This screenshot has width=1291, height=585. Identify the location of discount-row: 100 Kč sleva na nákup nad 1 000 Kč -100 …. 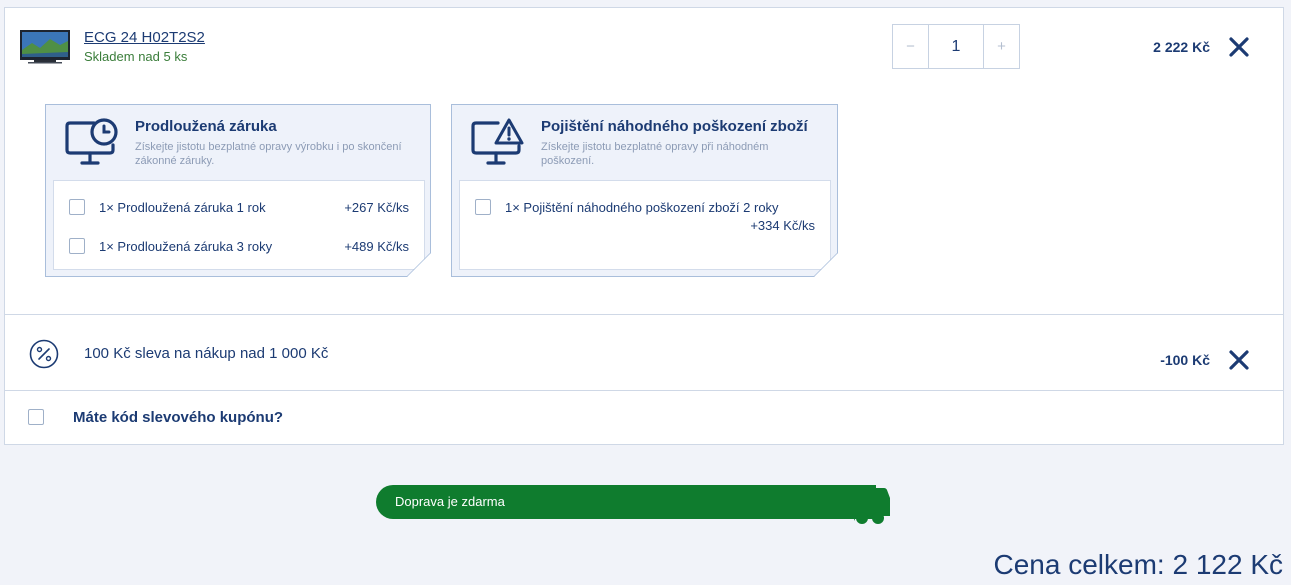
(644, 353).